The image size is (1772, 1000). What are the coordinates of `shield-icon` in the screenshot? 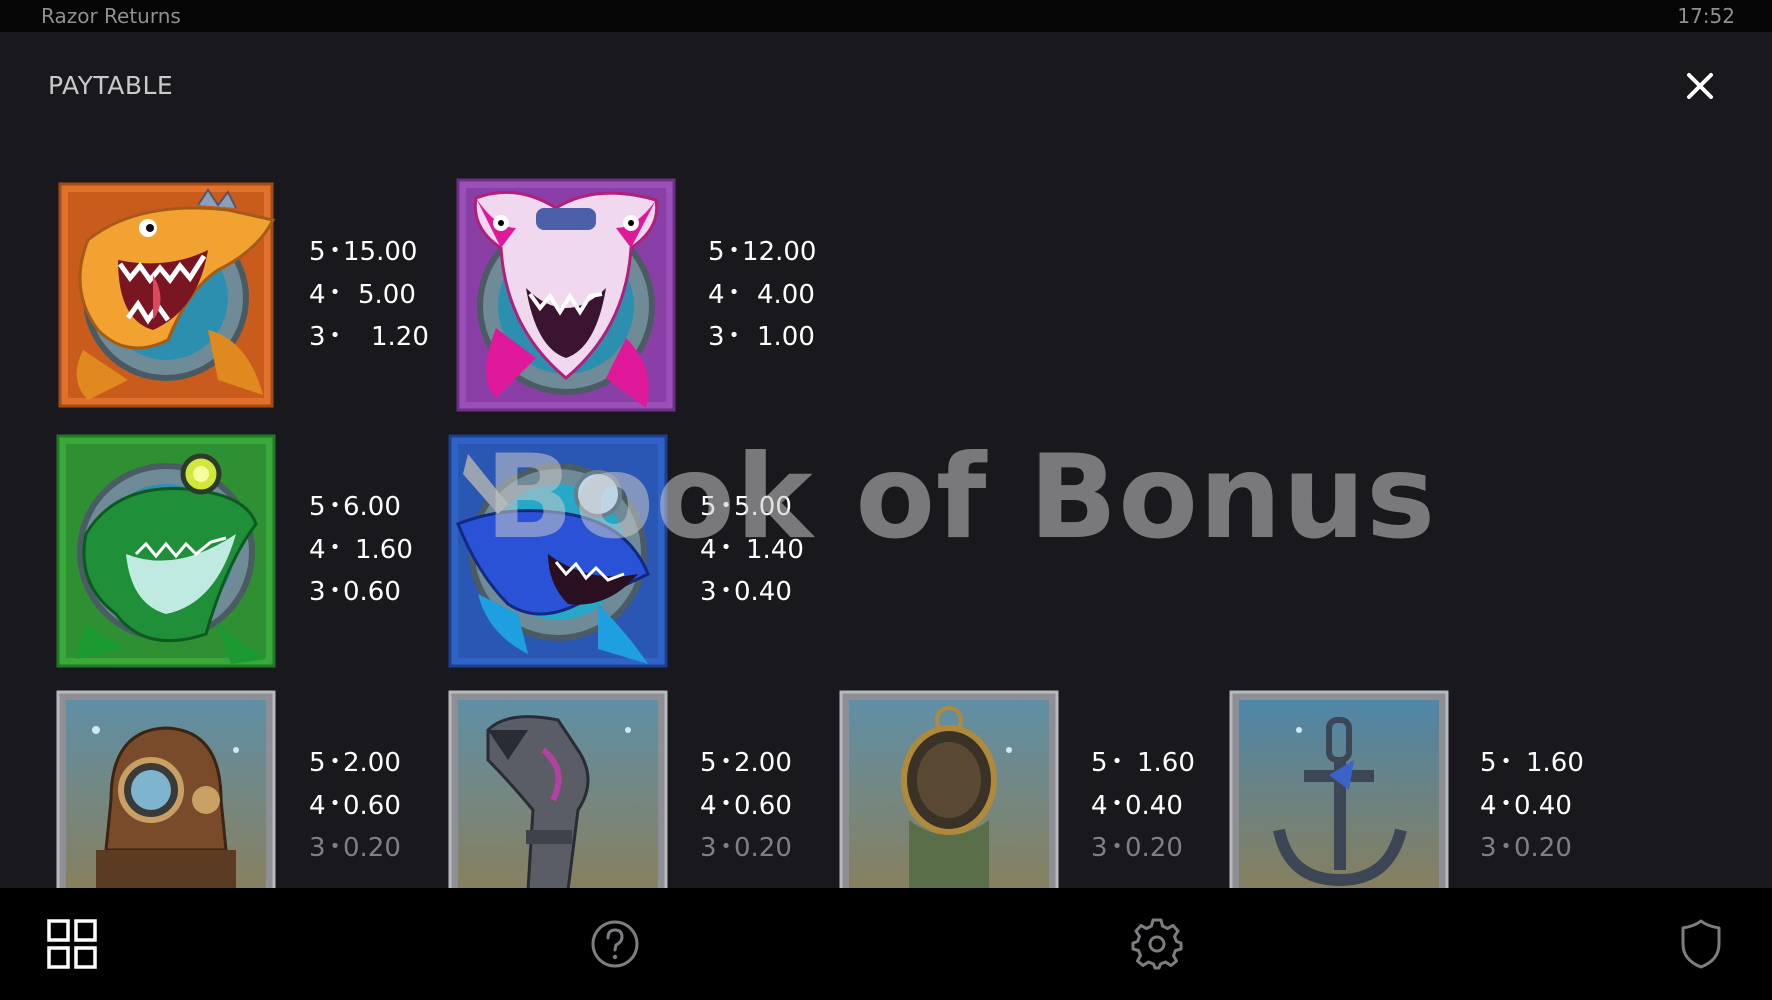 It's located at (1701, 944).